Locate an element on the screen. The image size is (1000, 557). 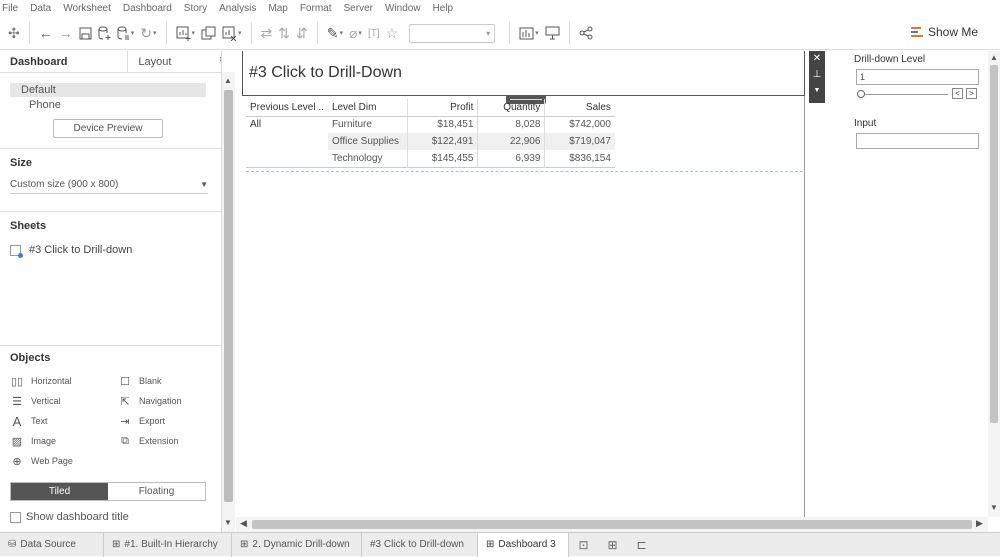
table-row: Technology $145,455 6,939 $836,154 is located at coordinates (430, 158).